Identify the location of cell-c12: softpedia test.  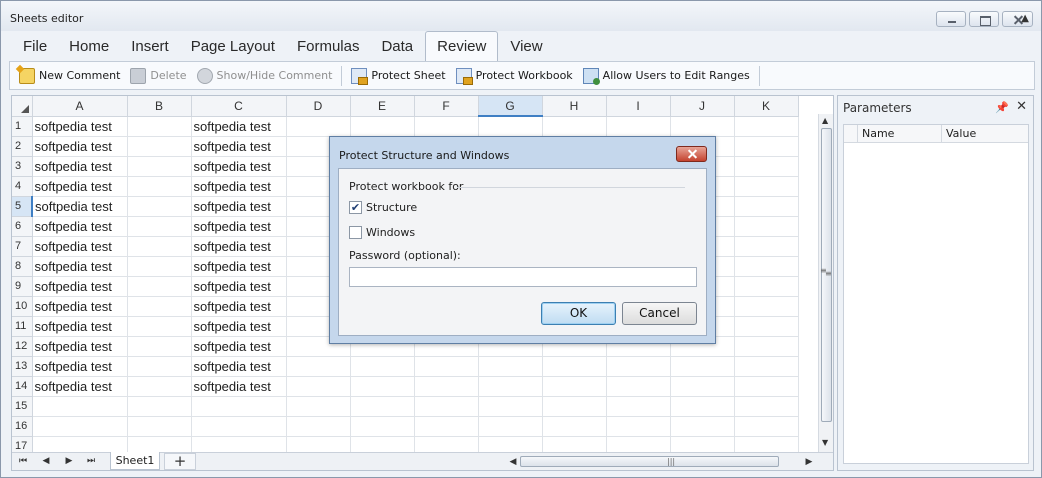
(239, 346).